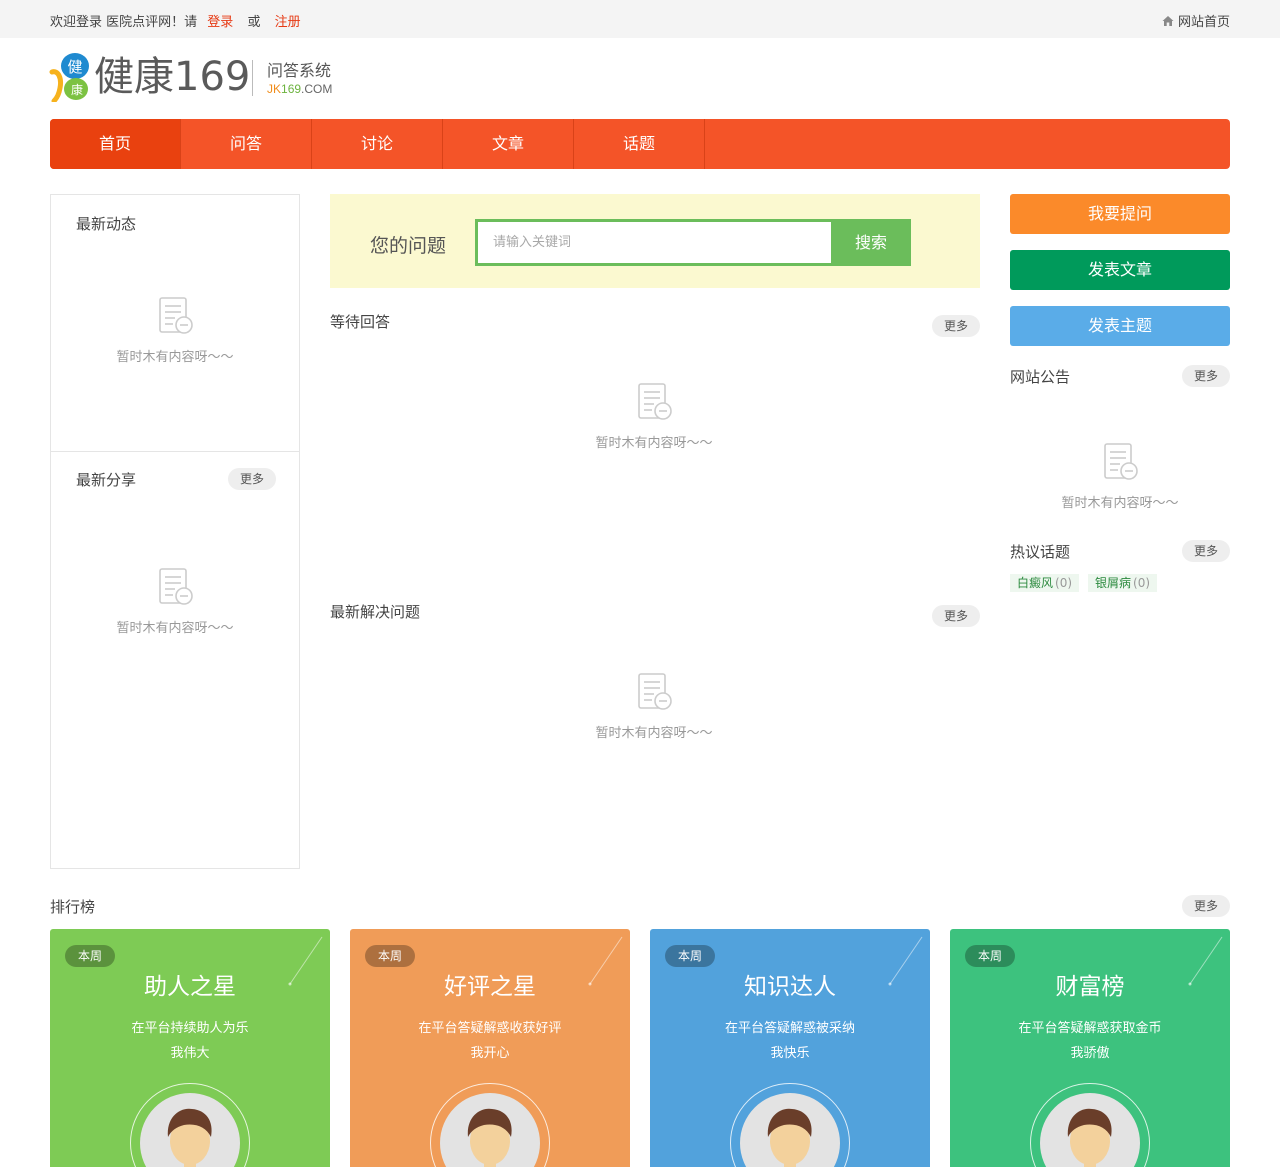 The height and width of the screenshot is (1167, 1280). What do you see at coordinates (956, 326) in the screenshot?
I see `waiting-answer-more-button: 更多` at bounding box center [956, 326].